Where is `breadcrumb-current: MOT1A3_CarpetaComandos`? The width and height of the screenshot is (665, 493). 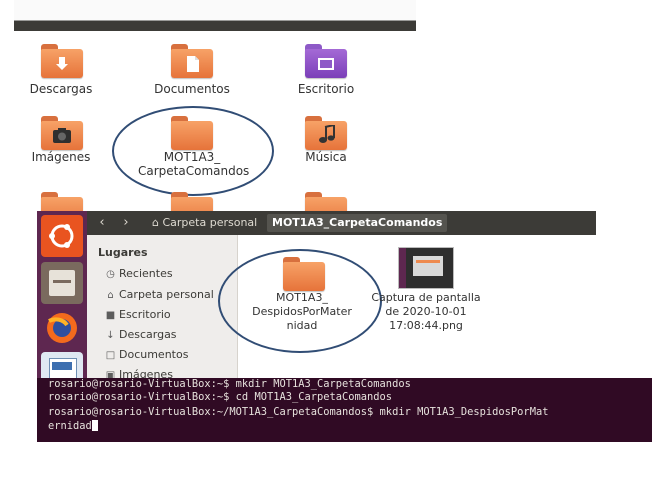
breadcrumb-current: MOT1A3_CarpetaComandos is located at coordinates (357, 223).